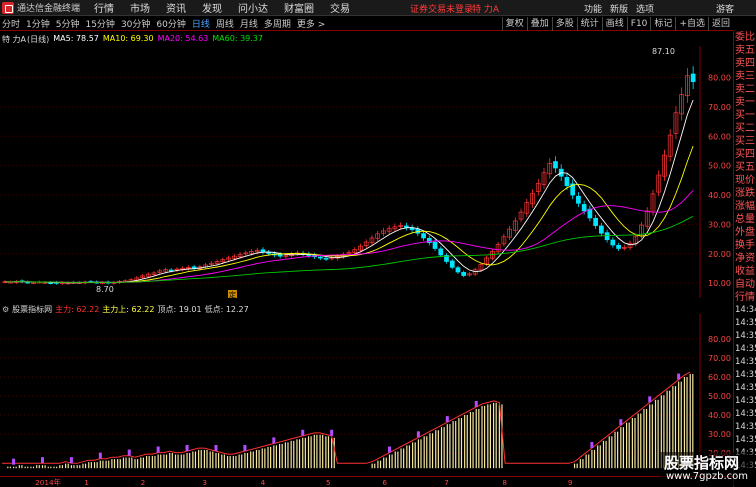 The height and width of the screenshot is (487, 756). I want to click on menu-shichang: 市场, so click(140, 7).